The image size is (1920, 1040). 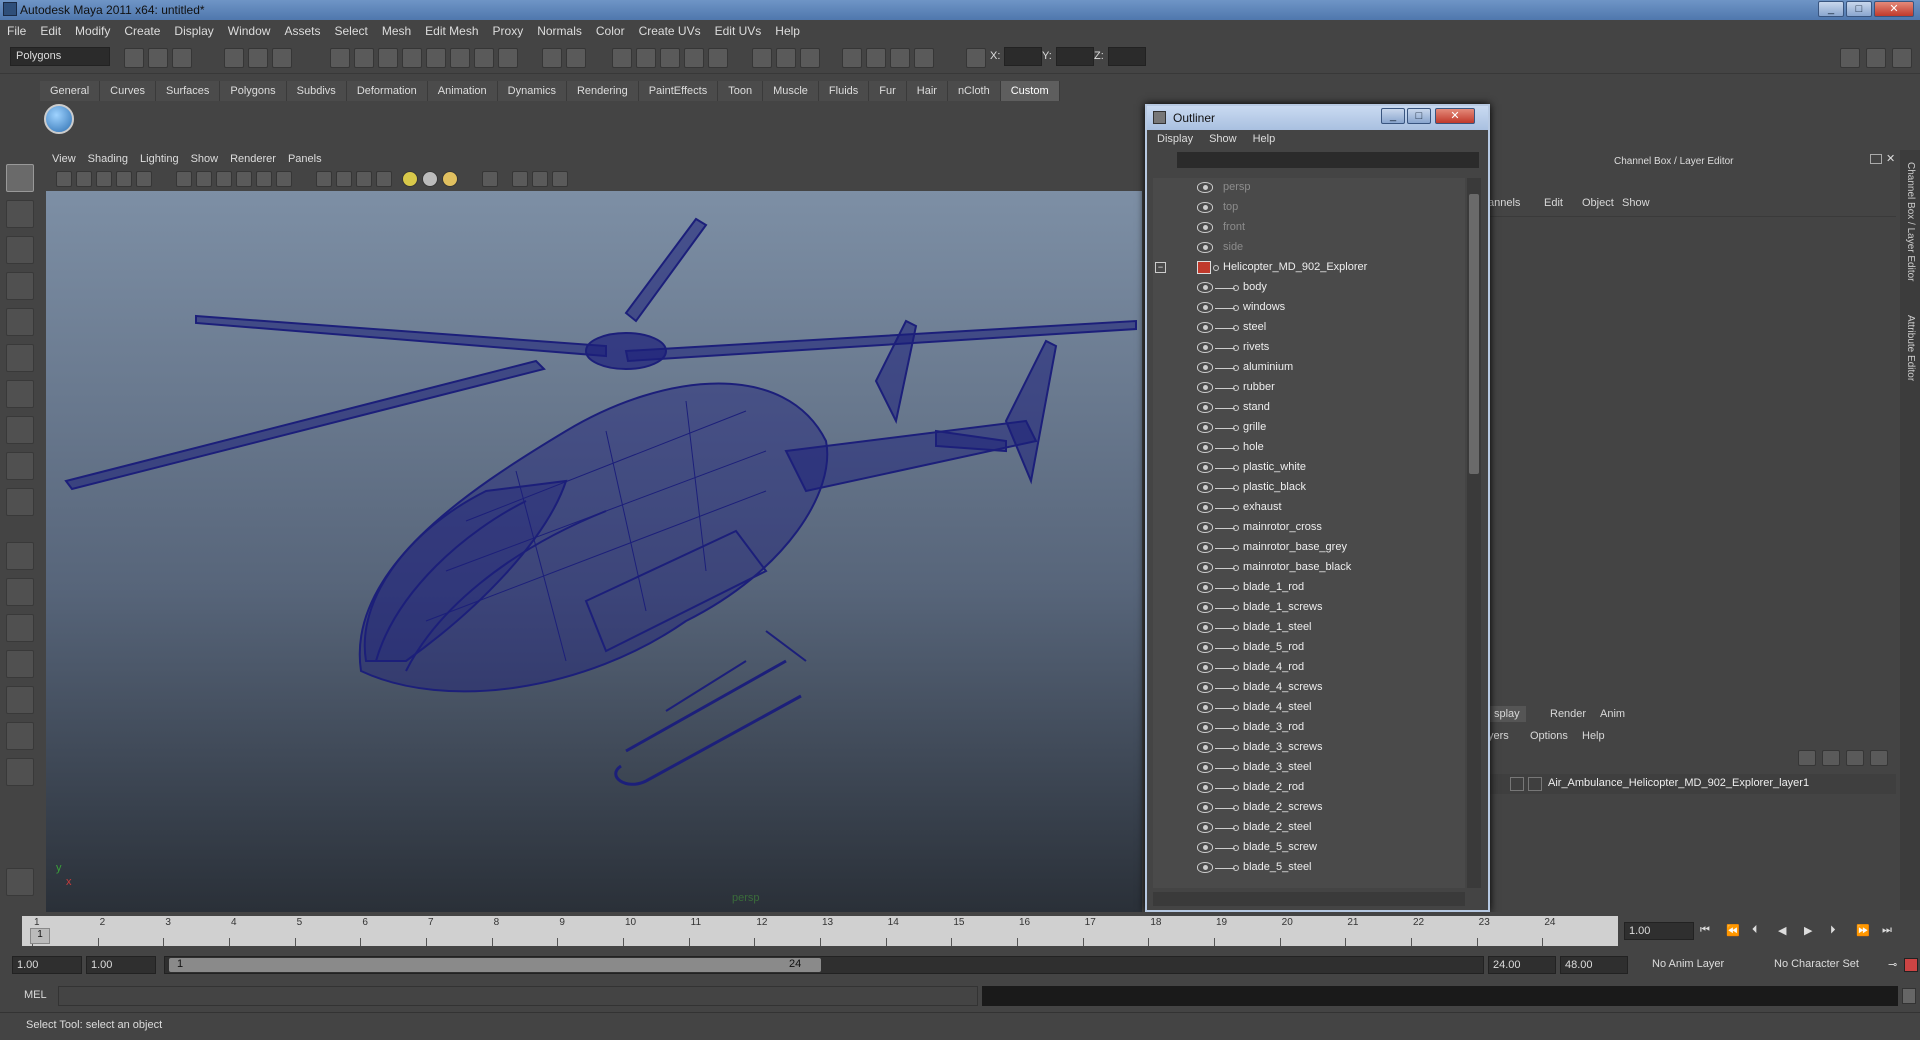 What do you see at coordinates (1309, 288) in the screenshot?
I see `outliner-mesh-row: body` at bounding box center [1309, 288].